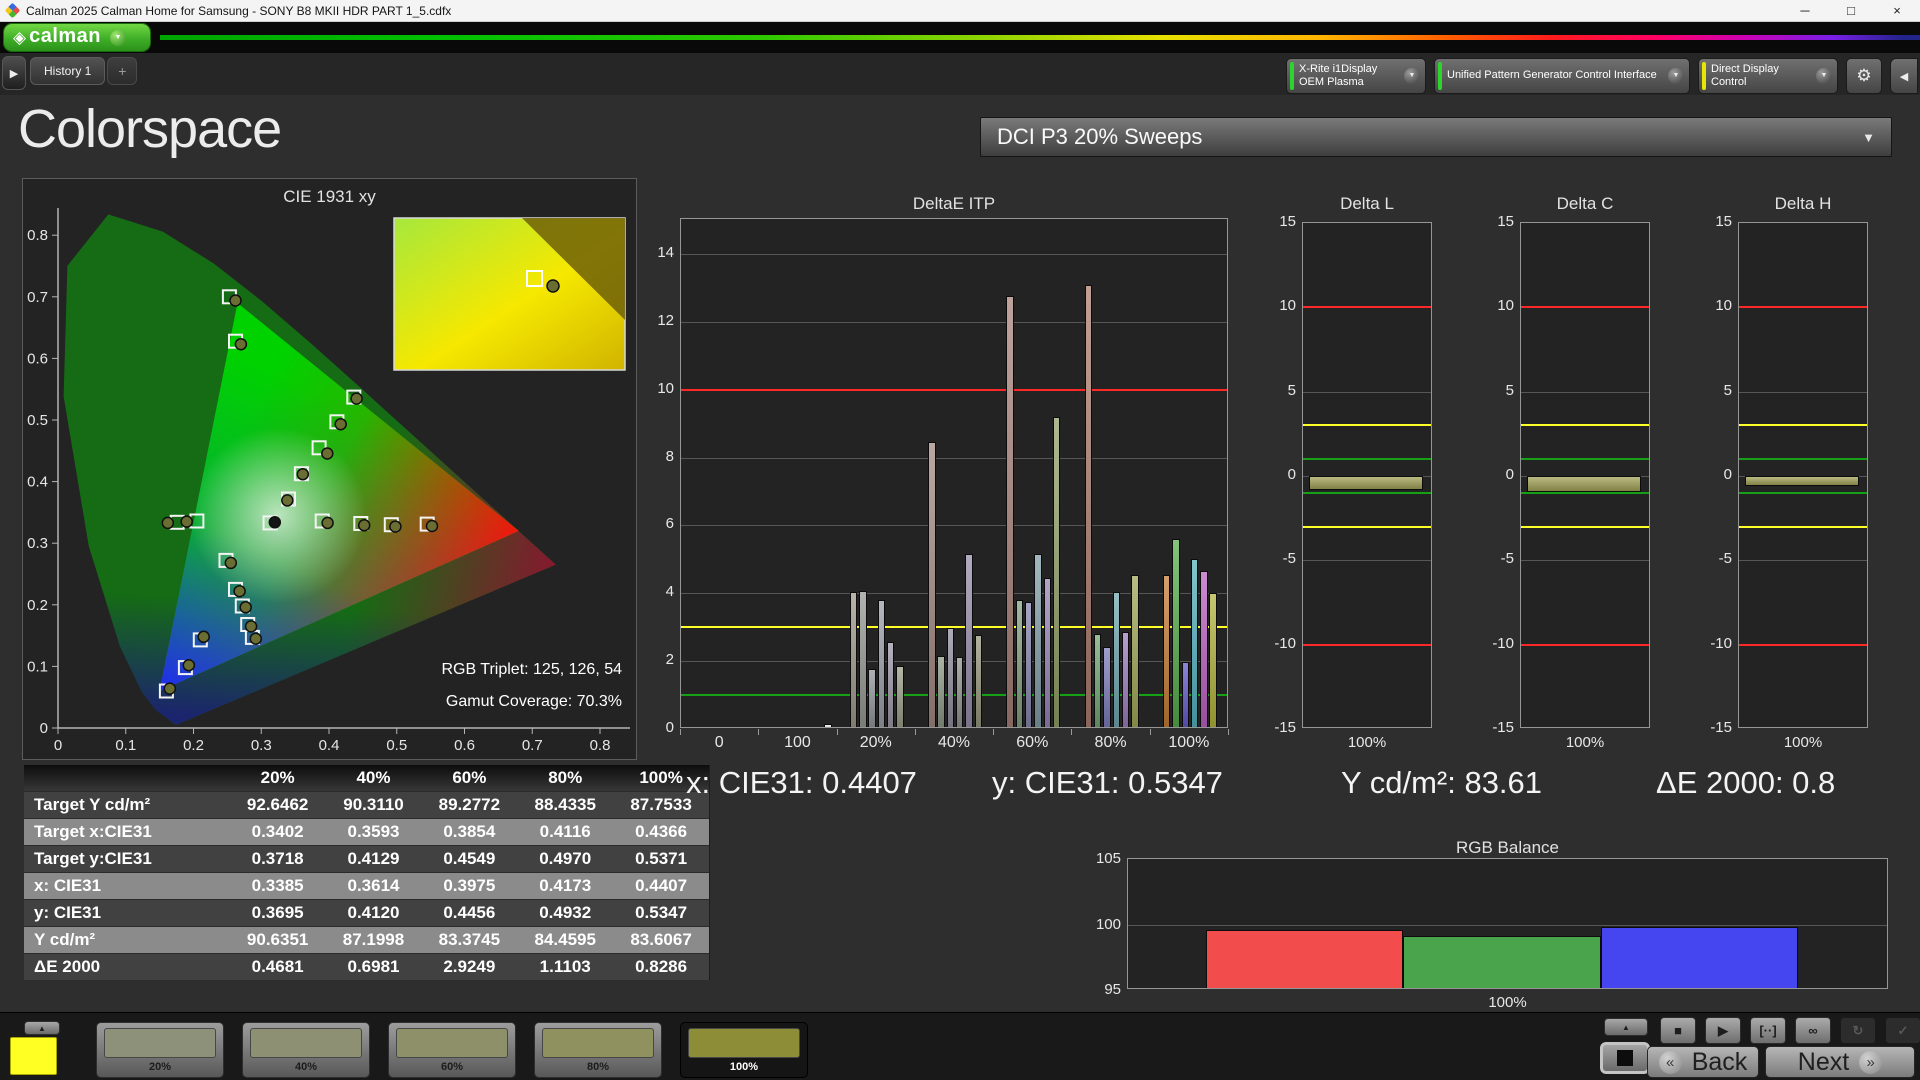 The image size is (1920, 1080). Describe the element at coordinates (1440, 76) in the screenshot. I see `generator-status-indicator` at that location.